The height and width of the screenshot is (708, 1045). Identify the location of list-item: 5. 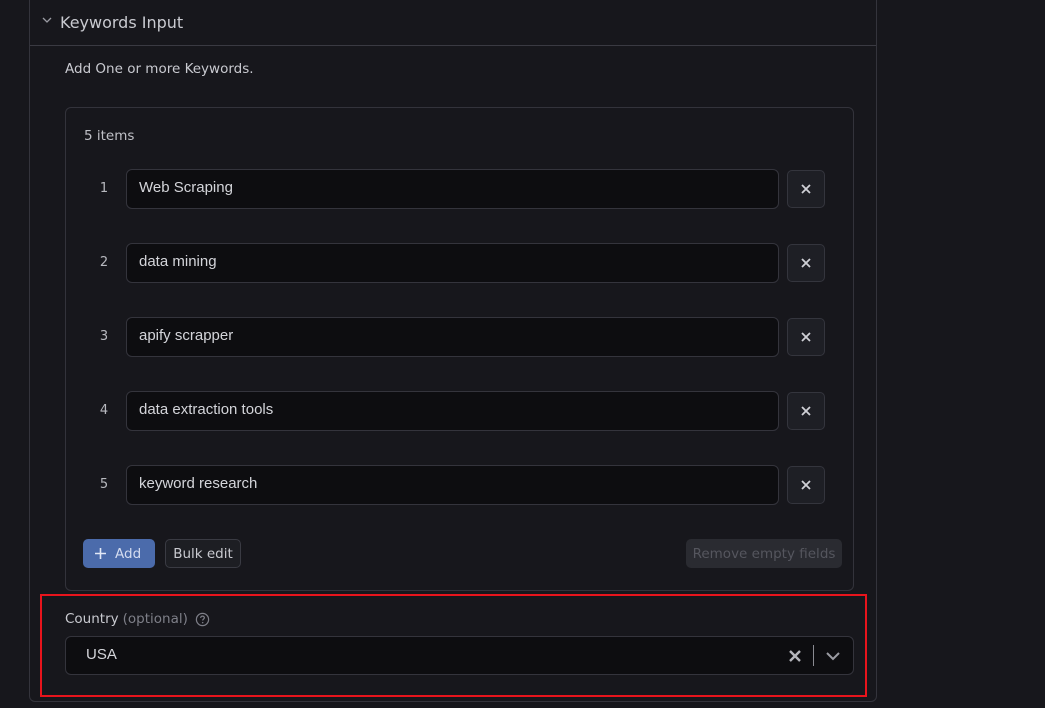
(459, 485).